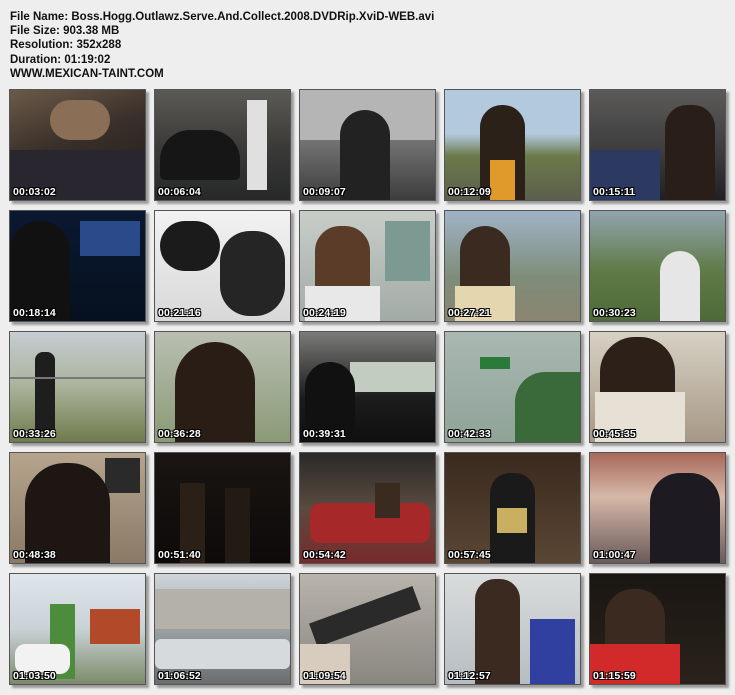 This screenshot has width=735, height=695. What do you see at coordinates (99, 45) in the screenshot?
I see `resolution-value: 352x288` at bounding box center [99, 45].